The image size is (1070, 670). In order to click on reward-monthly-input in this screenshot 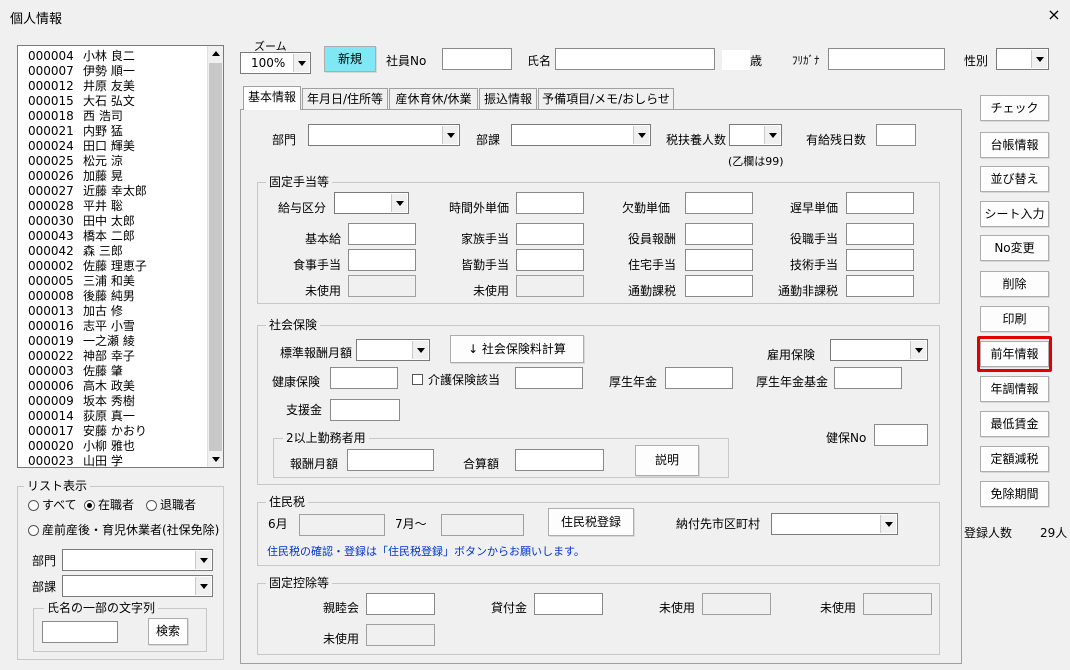, I will do `click(390, 460)`.